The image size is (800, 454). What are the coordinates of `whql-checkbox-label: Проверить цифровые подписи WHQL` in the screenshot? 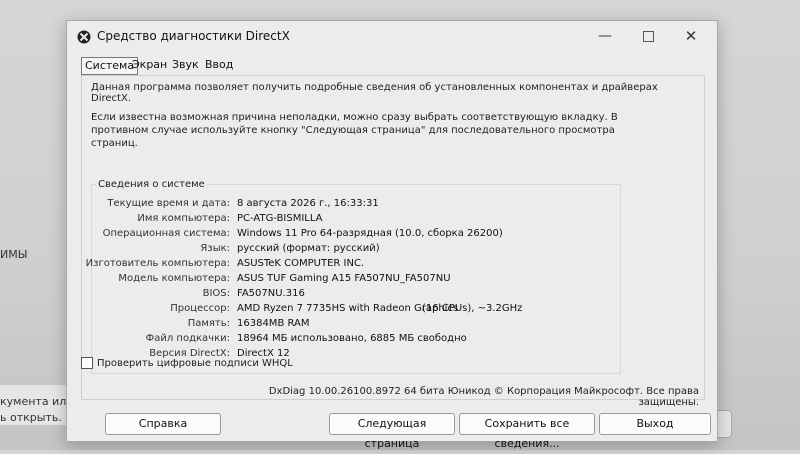 It's located at (195, 363).